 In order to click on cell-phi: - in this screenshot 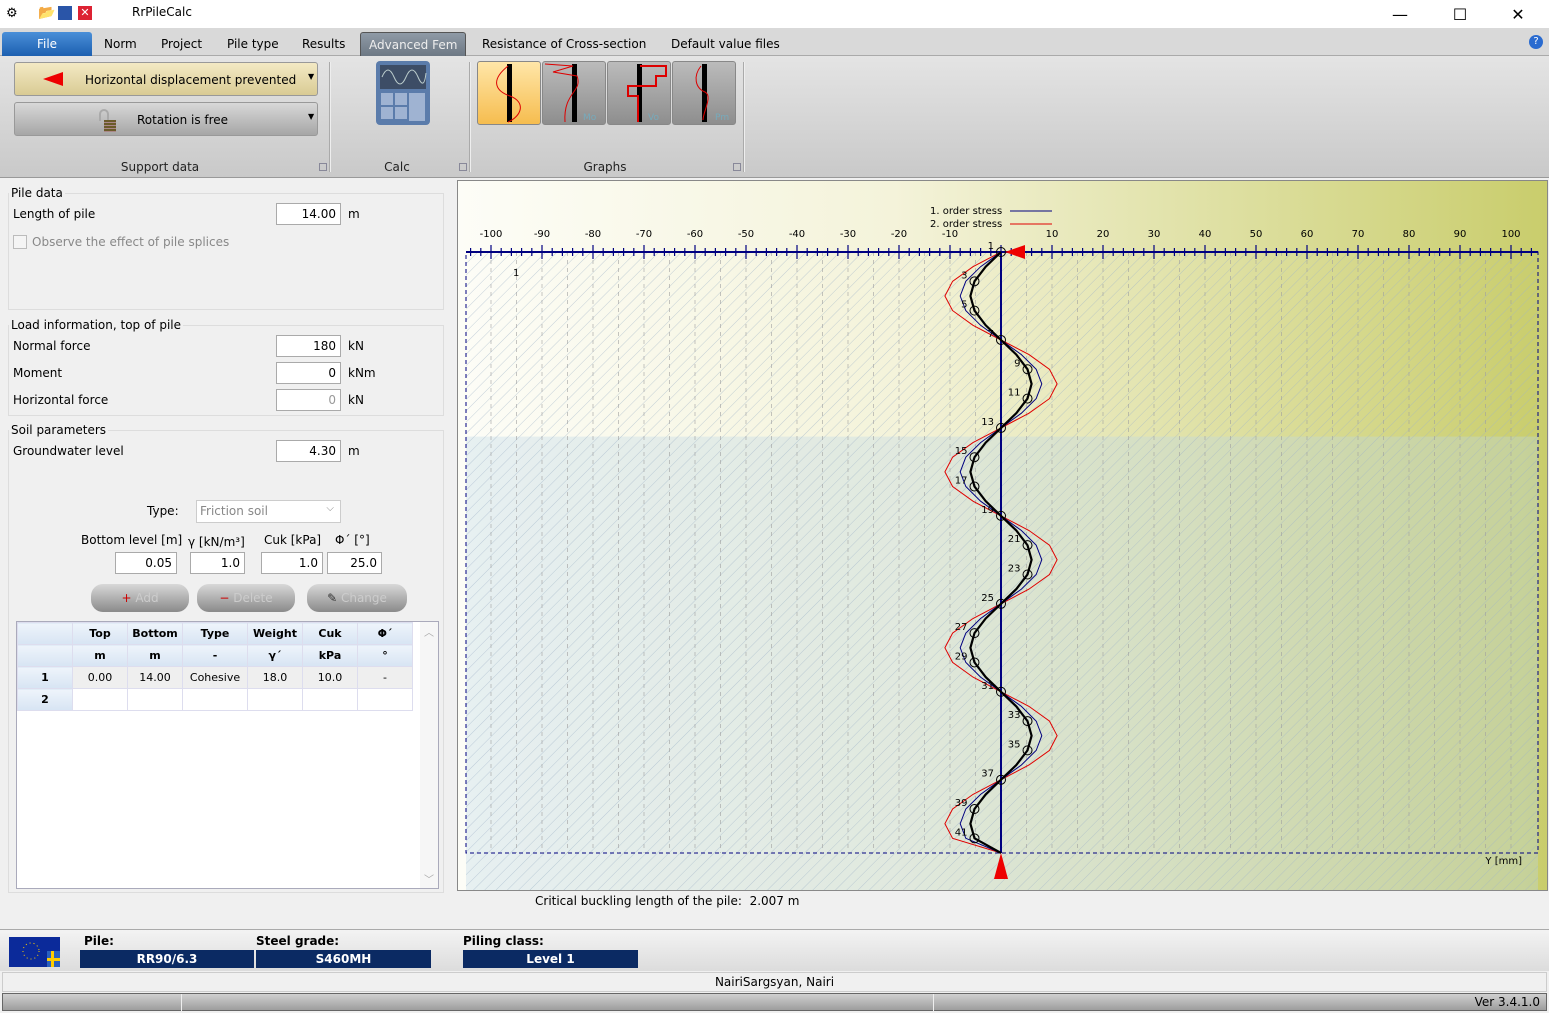, I will do `click(385, 677)`.